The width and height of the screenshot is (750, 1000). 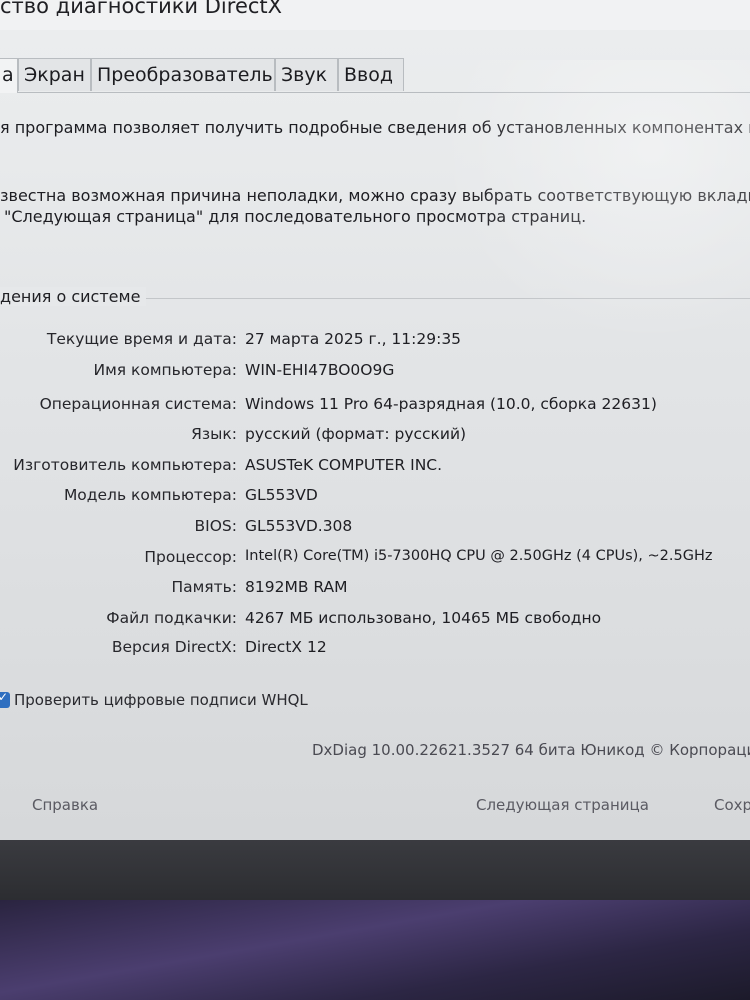 I want to click on info-label: Файл подкачки:, so click(x=171, y=618).